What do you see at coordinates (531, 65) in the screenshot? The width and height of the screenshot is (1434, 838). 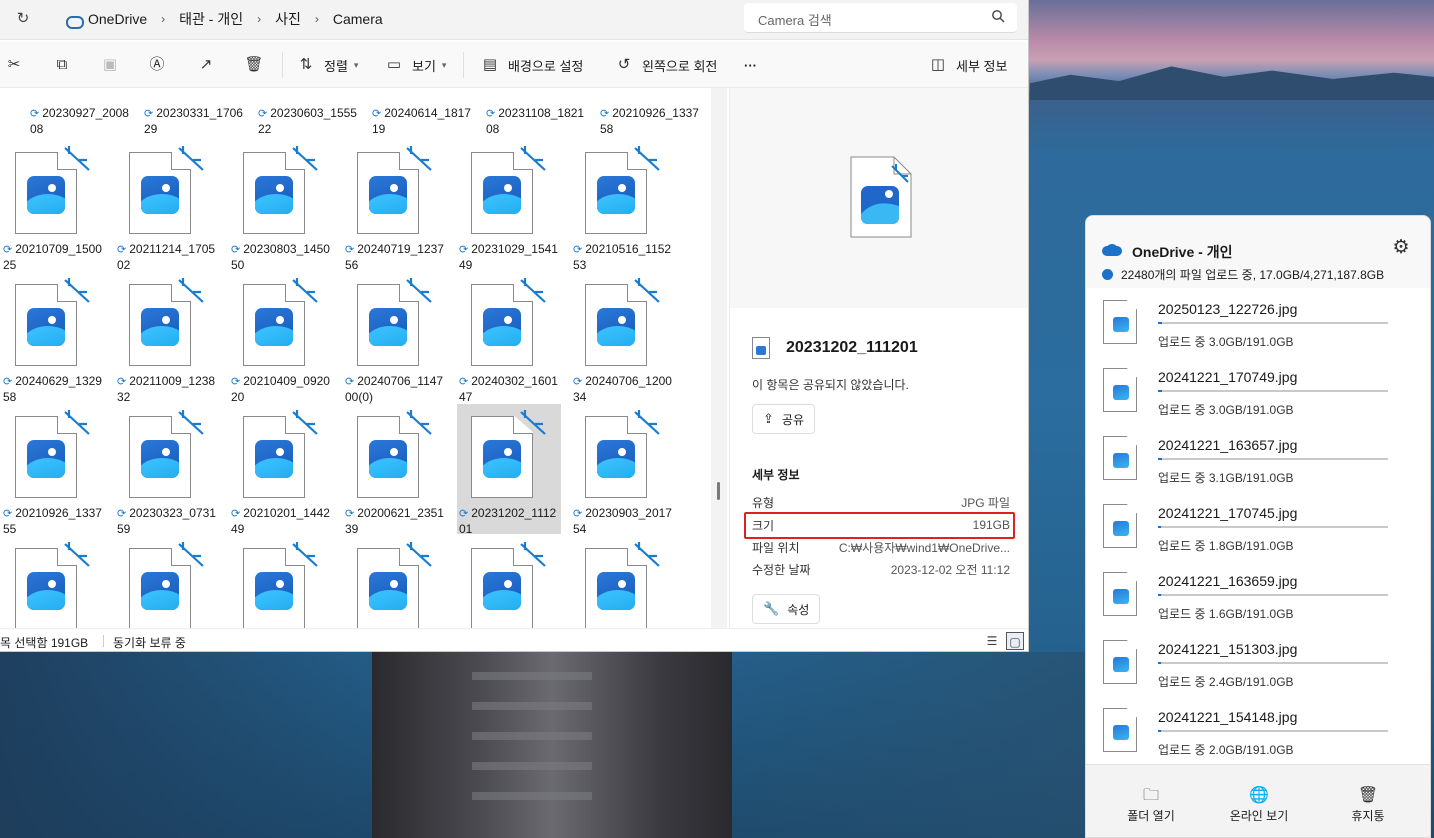 I see `set-background-button: ▤ 배경으로 설정` at bounding box center [531, 65].